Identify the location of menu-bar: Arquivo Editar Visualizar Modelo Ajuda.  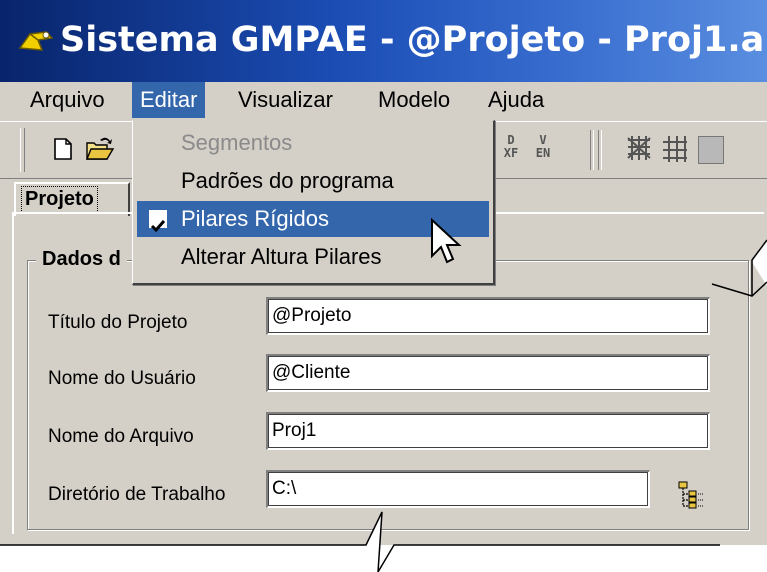
(383, 101).